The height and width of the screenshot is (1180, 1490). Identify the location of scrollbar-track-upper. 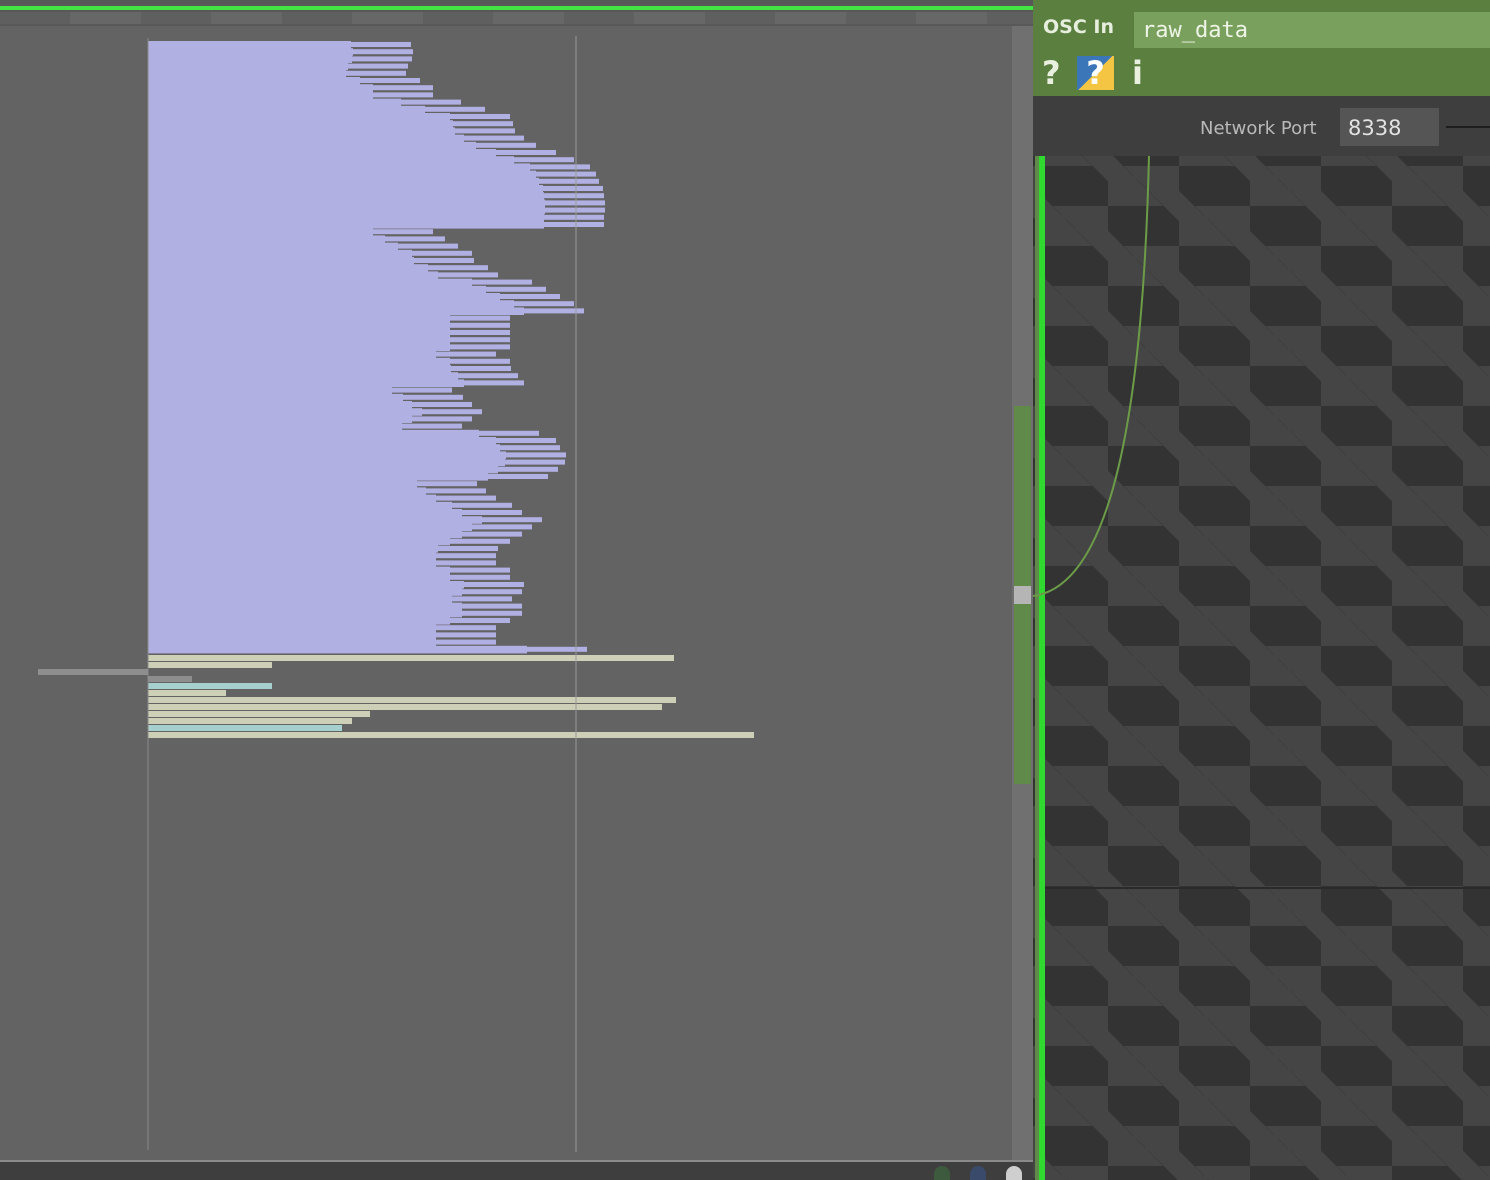
(1022, 496).